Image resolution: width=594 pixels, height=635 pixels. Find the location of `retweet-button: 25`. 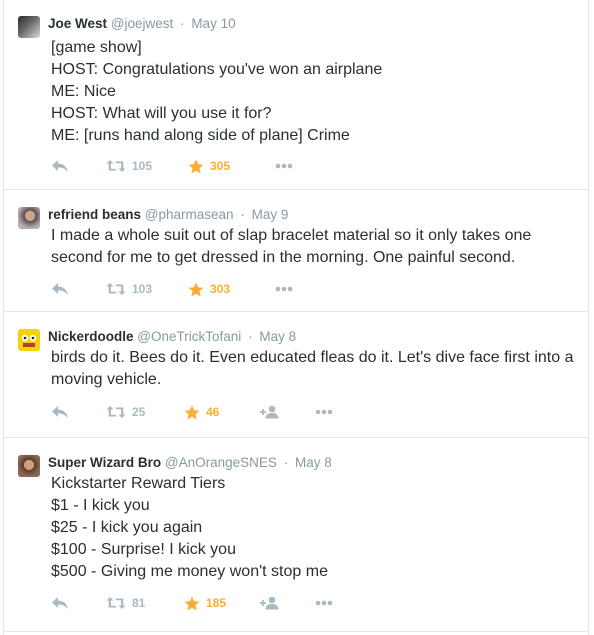

retweet-button: 25 is located at coordinates (125, 412).